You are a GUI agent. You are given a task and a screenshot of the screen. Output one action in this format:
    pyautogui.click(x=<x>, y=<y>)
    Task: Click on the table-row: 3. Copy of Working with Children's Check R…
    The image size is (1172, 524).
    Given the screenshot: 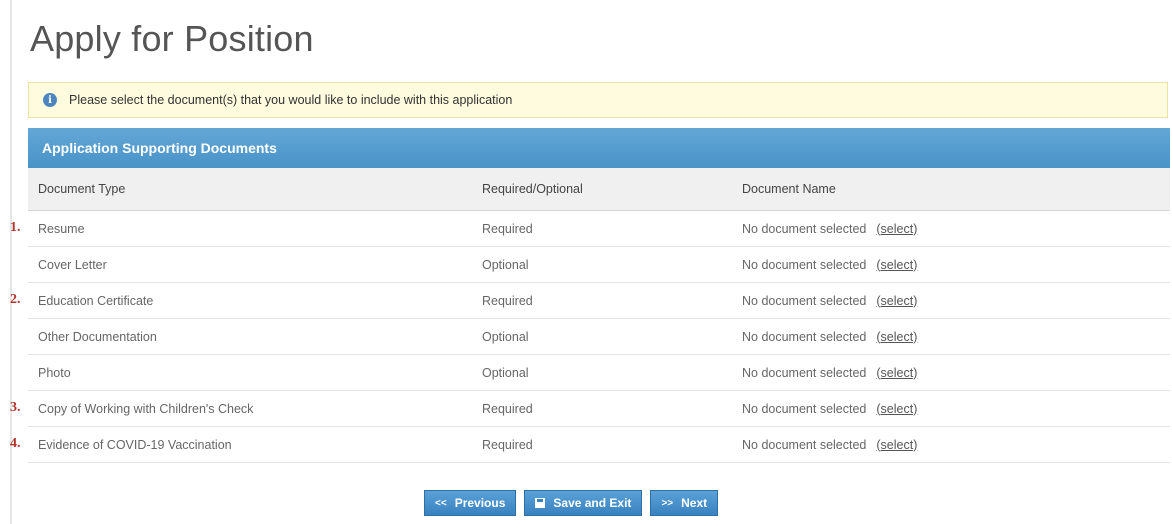 What is the action you would take?
    pyautogui.click(x=590, y=408)
    